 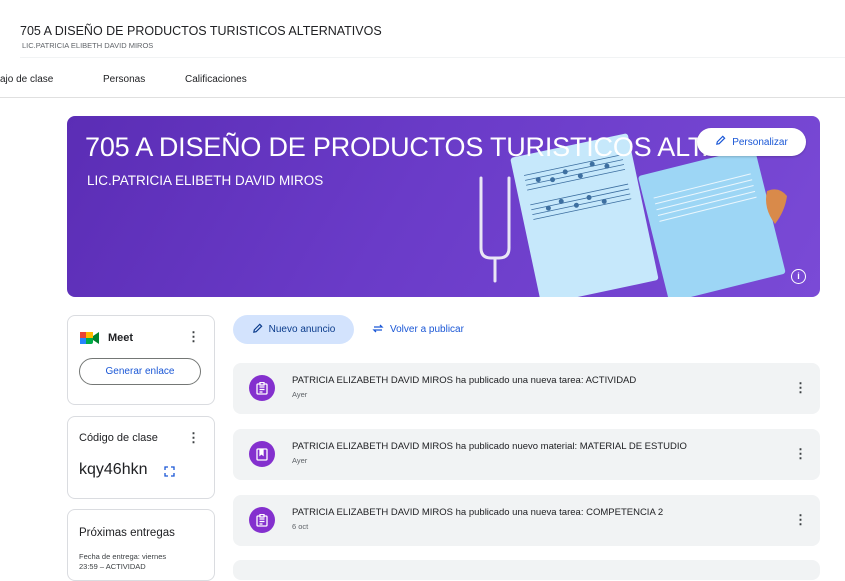 What do you see at coordinates (124, 79) in the screenshot?
I see `tab-people: Personas` at bounding box center [124, 79].